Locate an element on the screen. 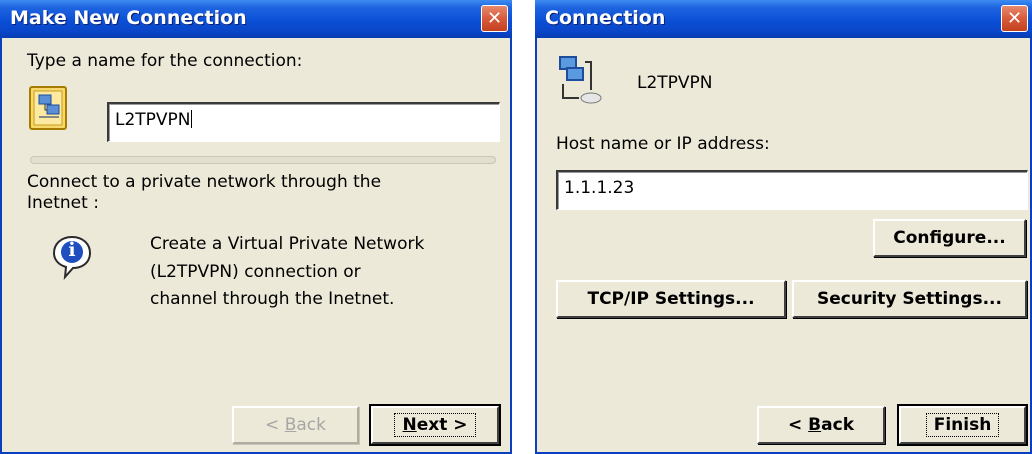 The image size is (1032, 454). connection-name-value: L2TPVPN is located at coordinates (153, 120).